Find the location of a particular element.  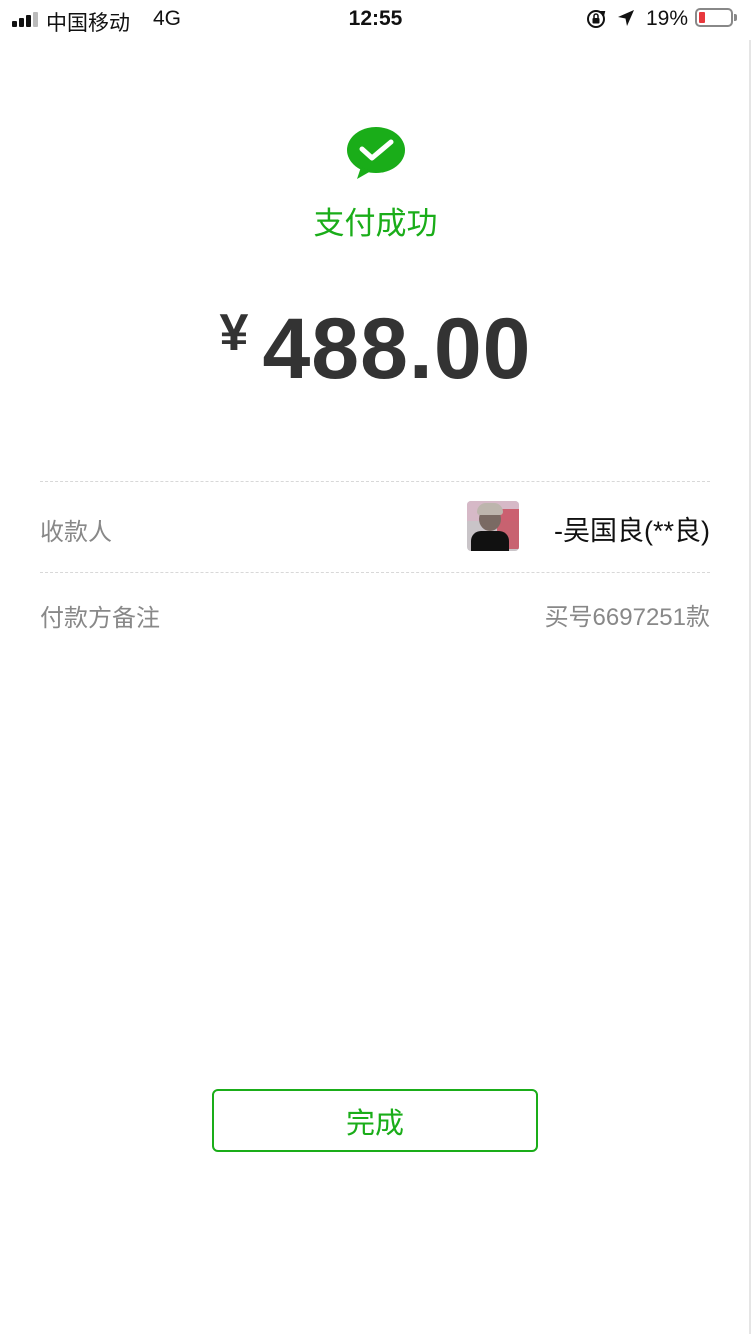

battery-icon is located at coordinates (716, 17).